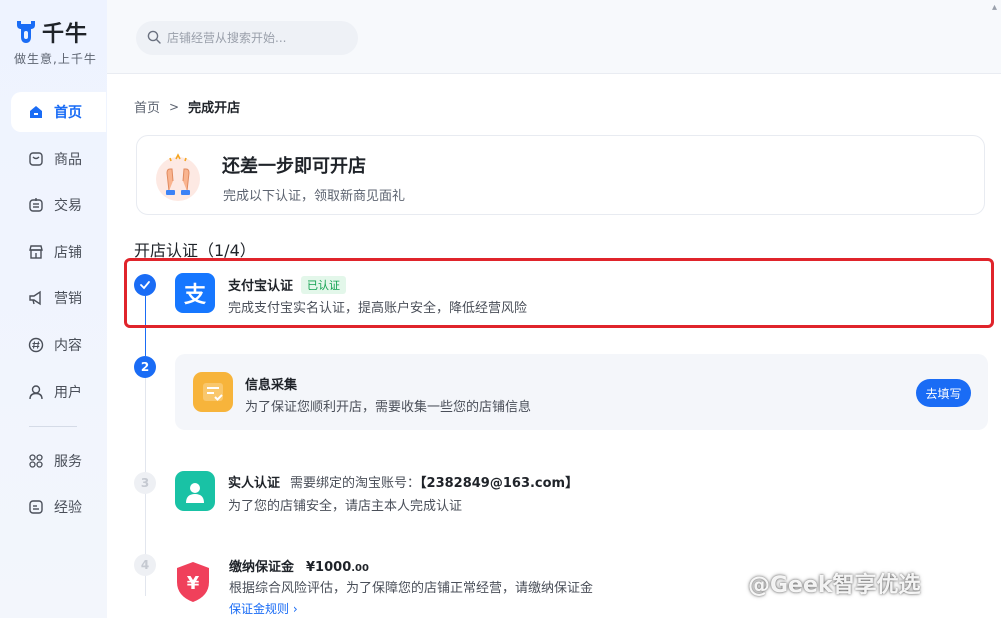 The height and width of the screenshot is (618, 1001). I want to click on step-2-number: 2, so click(145, 367).